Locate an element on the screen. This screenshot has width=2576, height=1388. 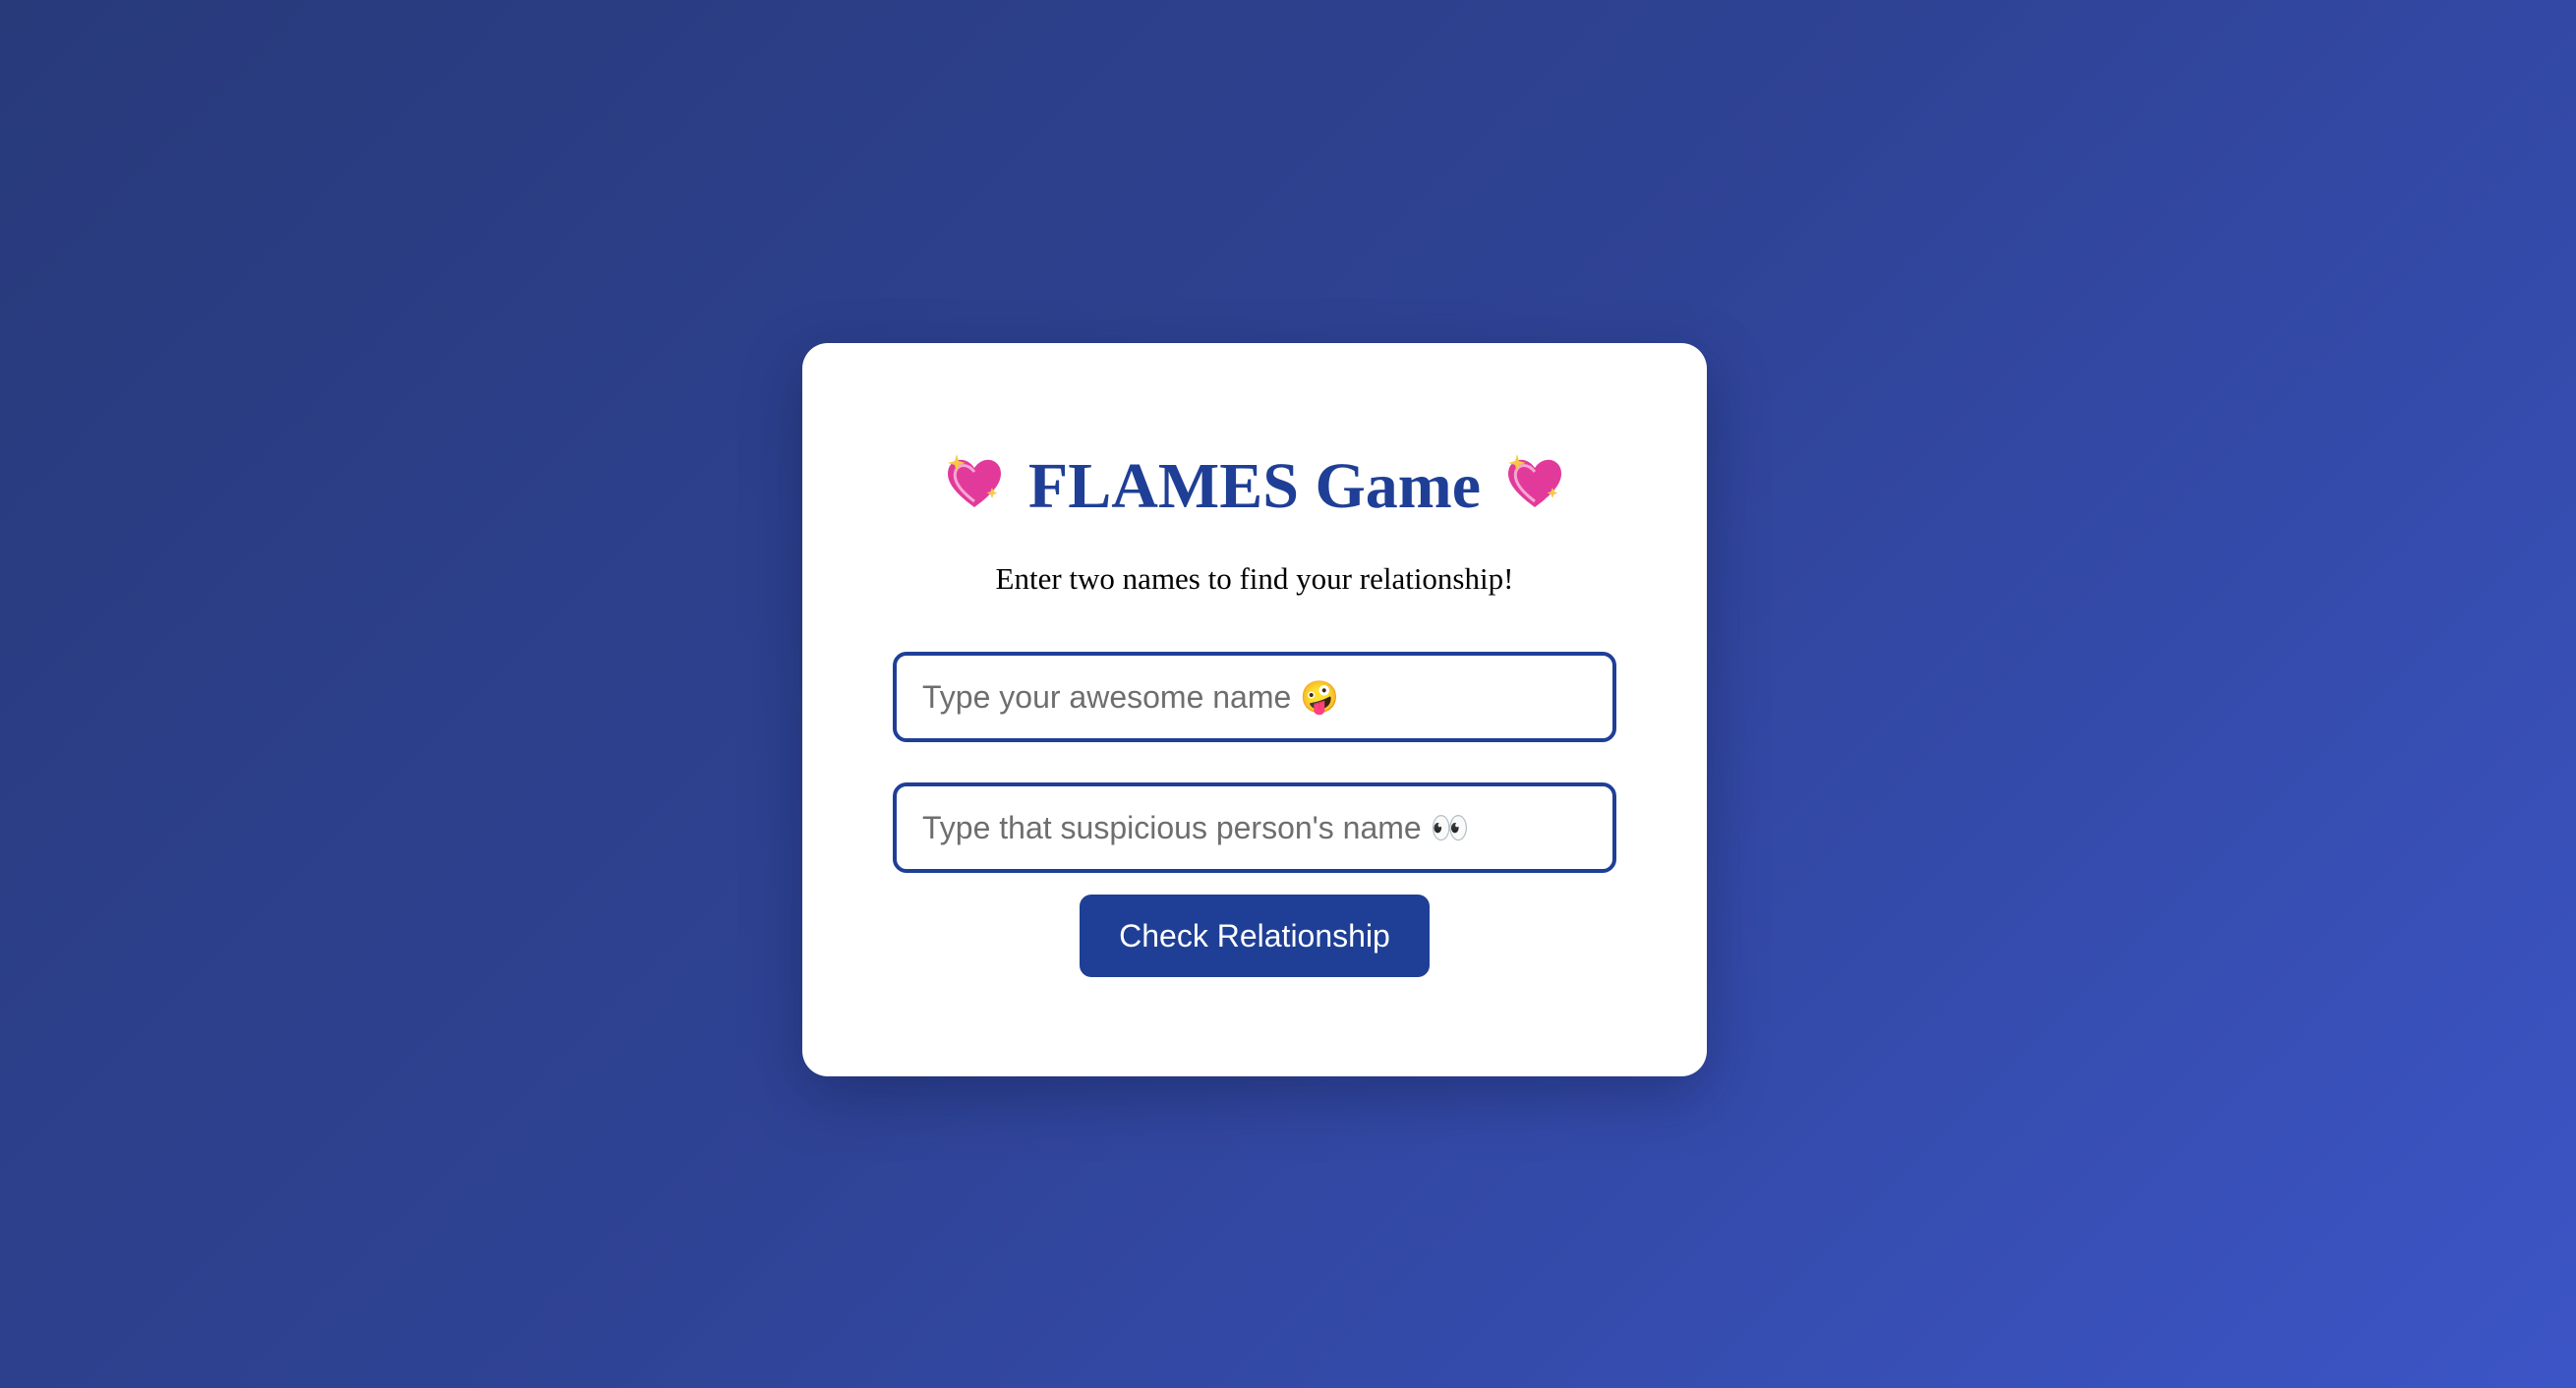
page-title-text: FLAMES Game is located at coordinates (1254, 486).